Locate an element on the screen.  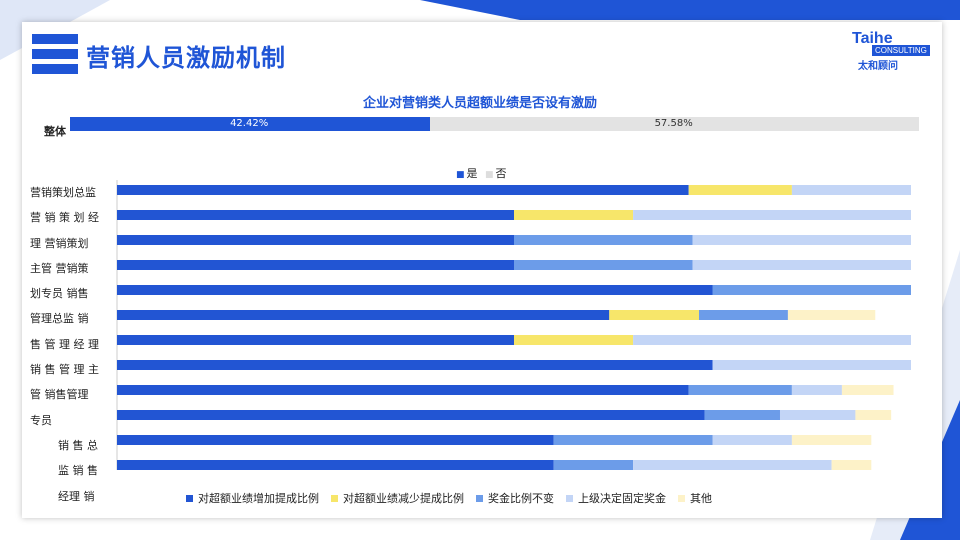
series-legend: 对超额业绩增加提成比例 对超额业绩减少提成比例 奖金比例不变 上级决定固定奖金 其他 is located at coordinates (455, 498).